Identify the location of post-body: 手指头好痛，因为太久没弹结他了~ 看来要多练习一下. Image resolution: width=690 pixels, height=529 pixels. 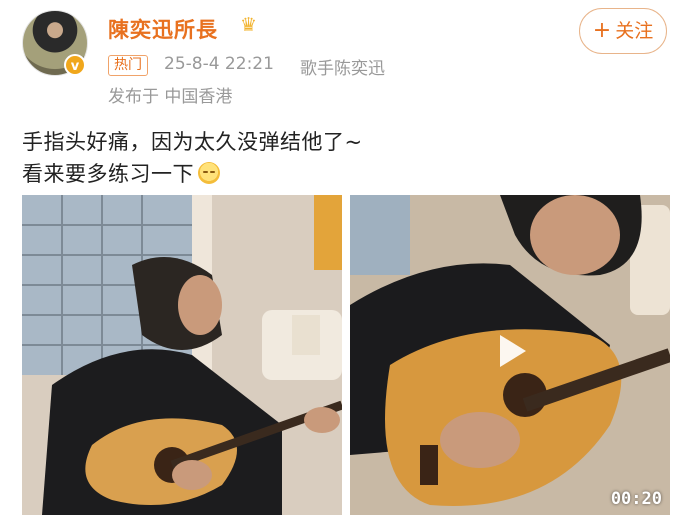
(342, 158).